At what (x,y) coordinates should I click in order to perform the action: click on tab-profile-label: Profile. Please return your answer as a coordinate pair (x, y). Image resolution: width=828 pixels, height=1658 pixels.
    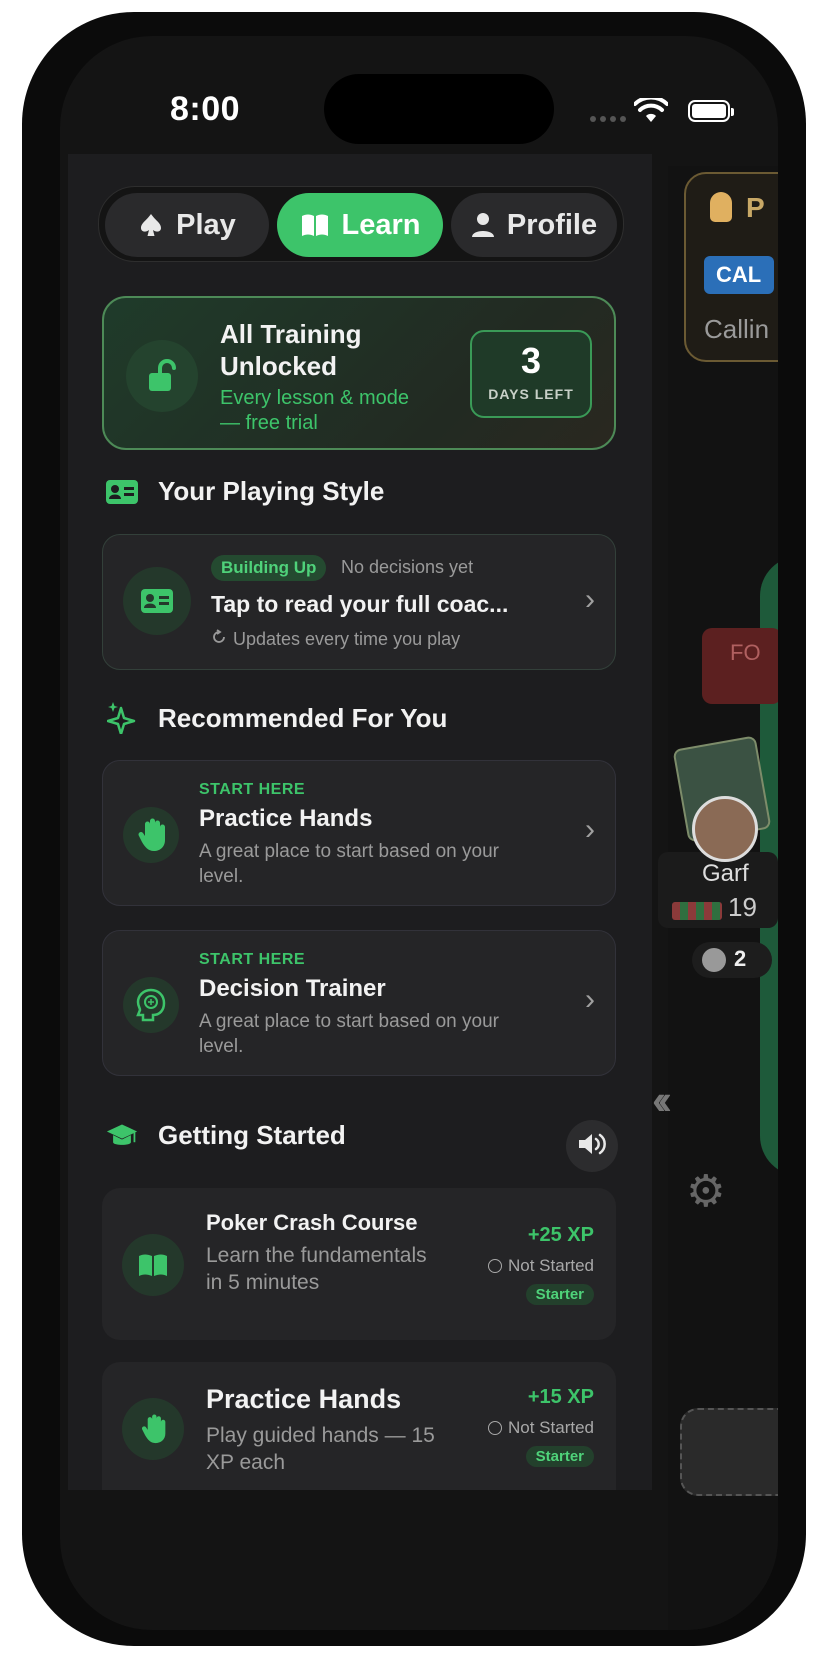
    Looking at the image, I should click on (552, 224).